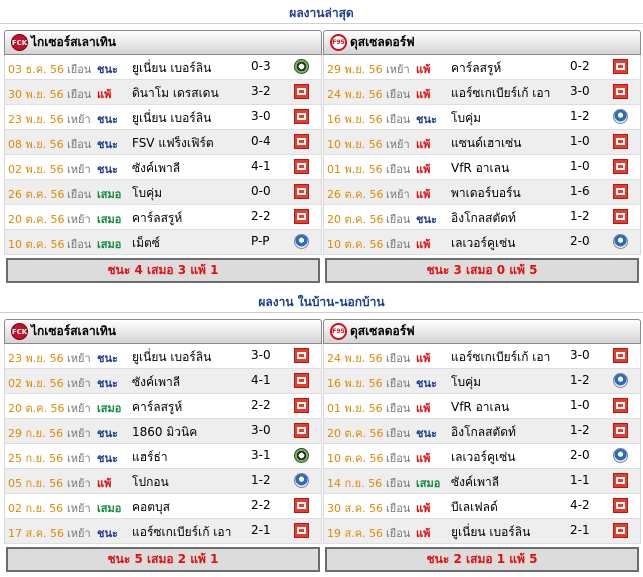 The image size is (643, 577). Describe the element at coordinates (150, 482) in the screenshot. I see `opponent-name: โปกอน` at that location.